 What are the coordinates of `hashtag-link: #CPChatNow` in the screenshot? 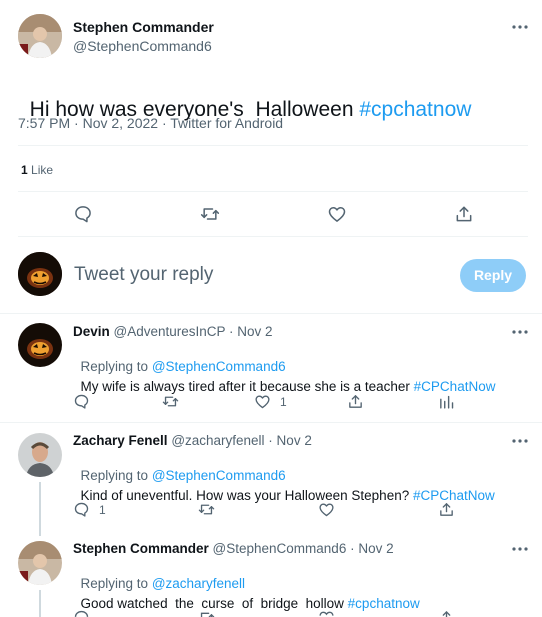 It's located at (455, 386).